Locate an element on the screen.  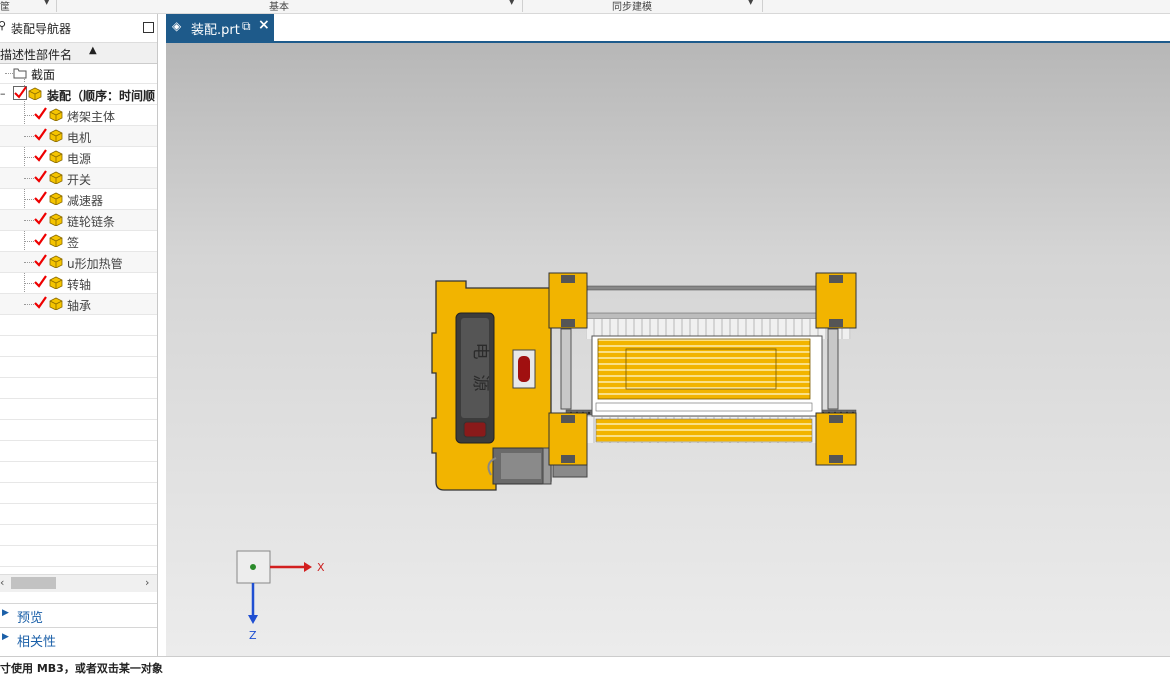
tree-node-label: 转轴 is located at coordinates (79, 285).